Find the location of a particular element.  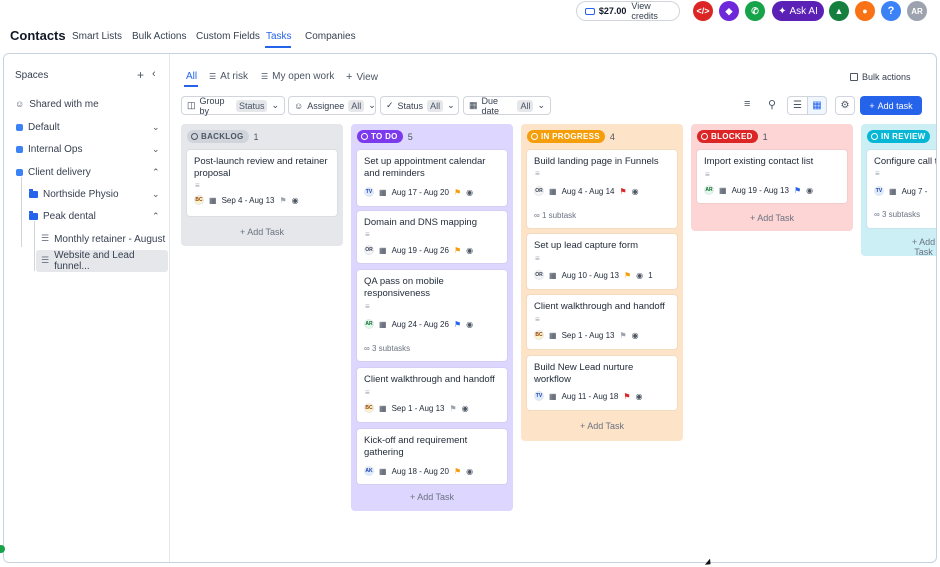

due-date-filter: ▦ Due date All ⌄ is located at coordinates (507, 106).